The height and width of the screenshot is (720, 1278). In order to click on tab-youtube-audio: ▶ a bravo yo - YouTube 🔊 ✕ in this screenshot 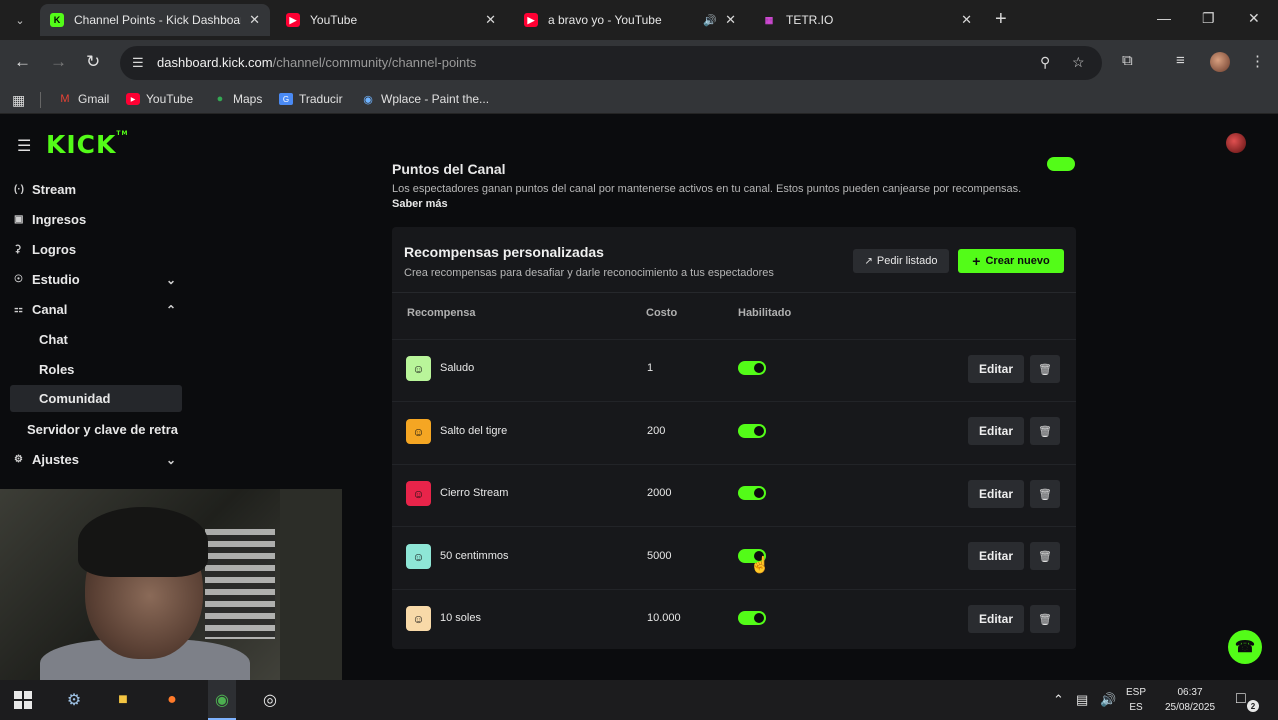, I will do `click(630, 20)`.